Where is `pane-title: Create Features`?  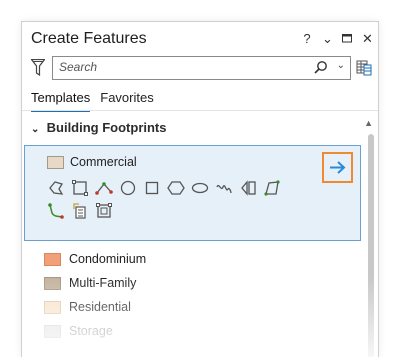 pane-title: Create Features is located at coordinates (89, 38).